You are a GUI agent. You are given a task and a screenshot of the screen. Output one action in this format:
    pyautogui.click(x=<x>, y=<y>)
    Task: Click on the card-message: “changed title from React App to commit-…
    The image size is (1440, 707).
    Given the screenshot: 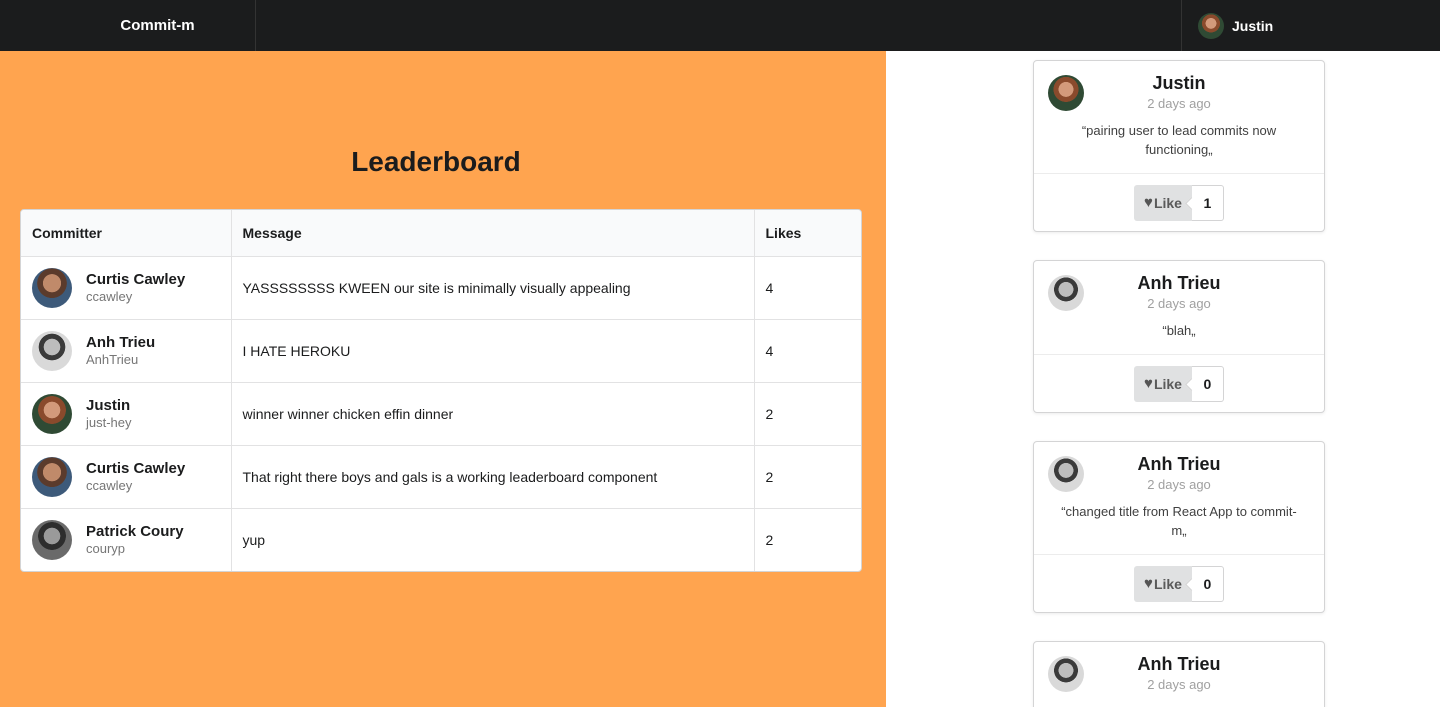 What is the action you would take?
    pyautogui.click(x=1179, y=521)
    